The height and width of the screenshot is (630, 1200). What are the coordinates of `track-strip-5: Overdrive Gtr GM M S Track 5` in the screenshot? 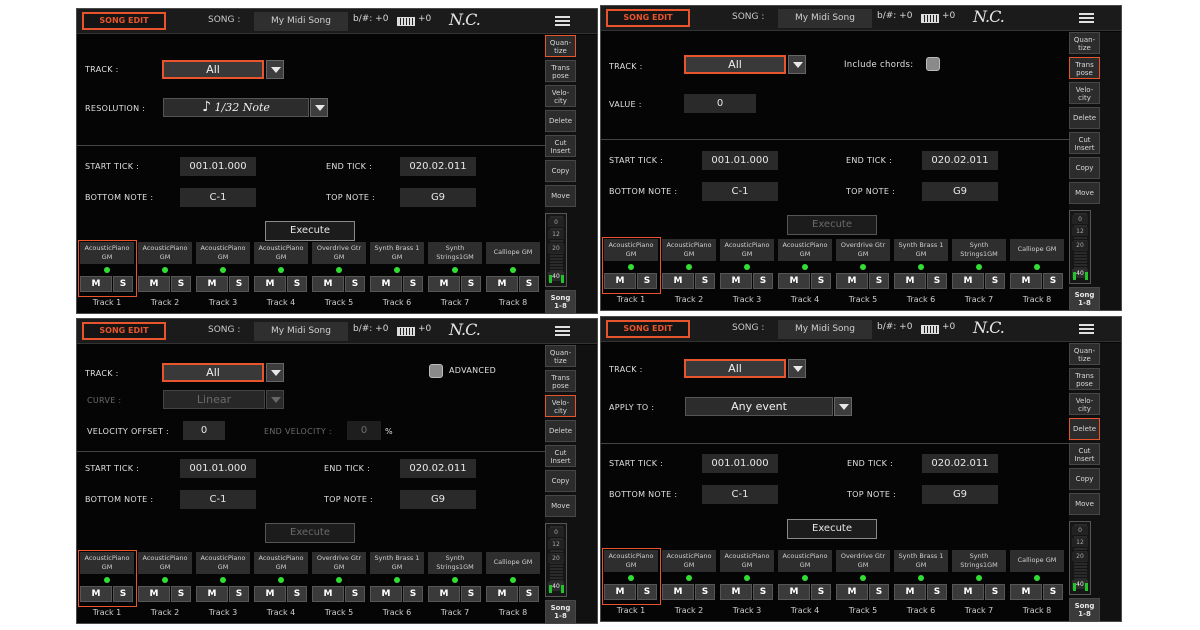 It's located at (339, 587).